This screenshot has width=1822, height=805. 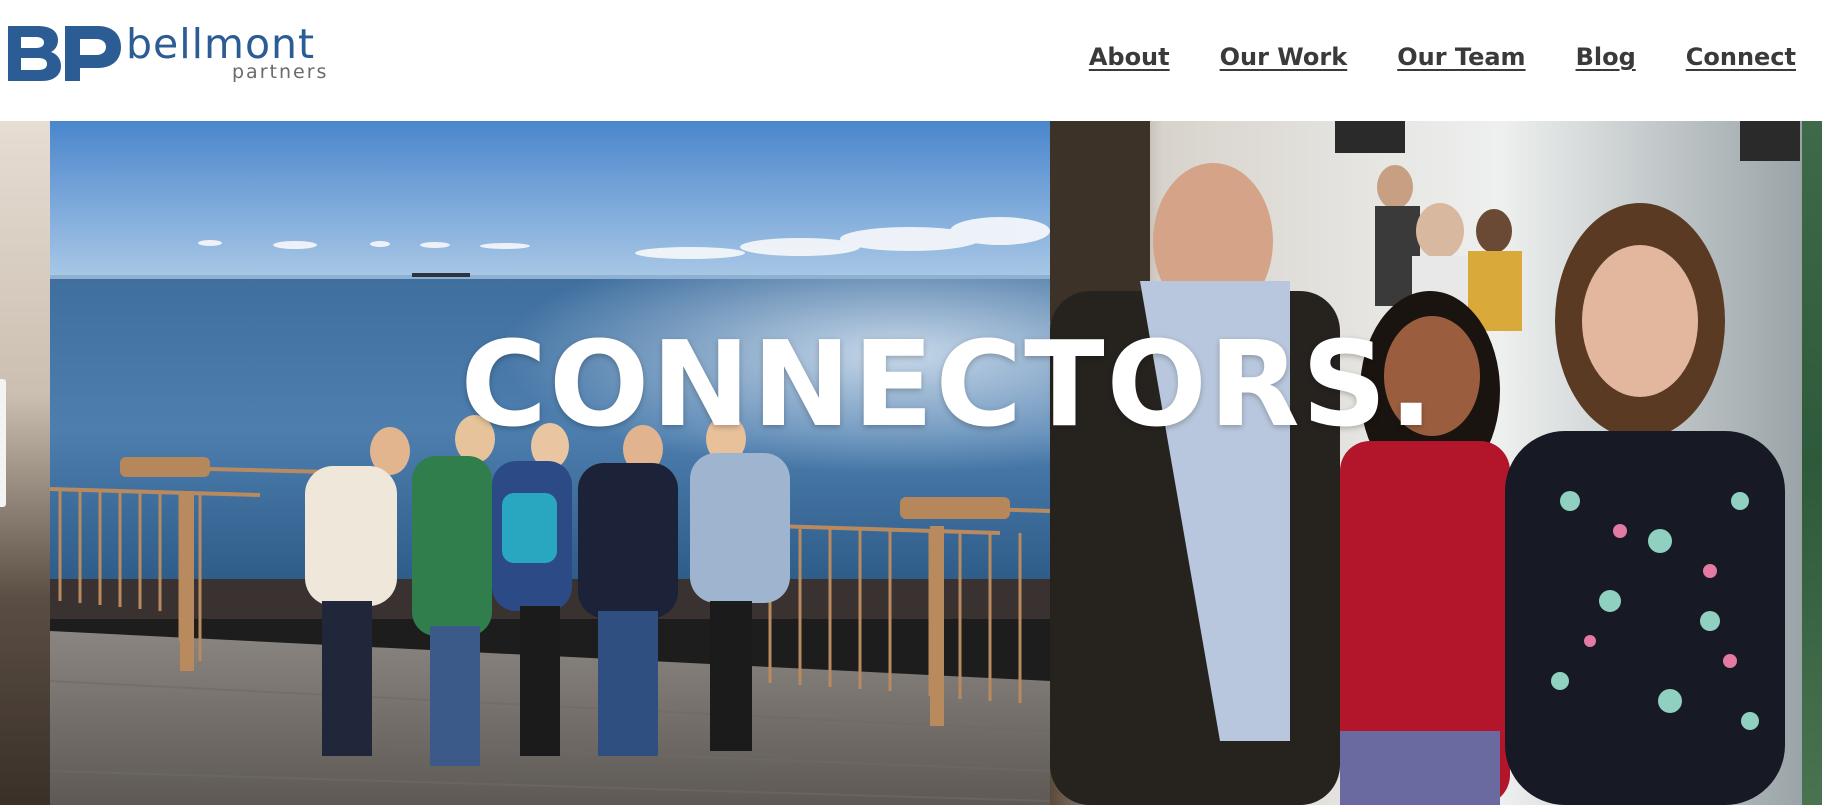 I want to click on main-nav: About Our Work Our Team Blog Connect, so click(x=1442, y=57).